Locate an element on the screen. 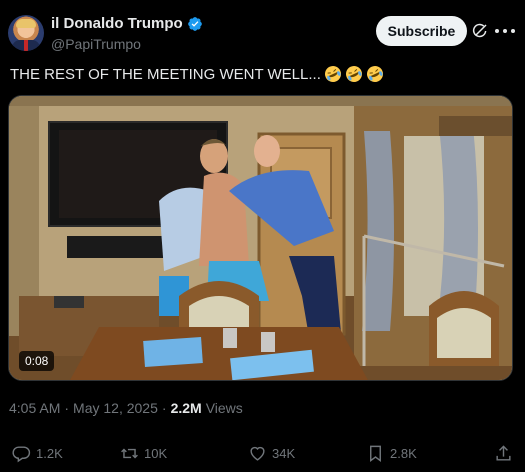  reply-icon is located at coordinates (21, 453).